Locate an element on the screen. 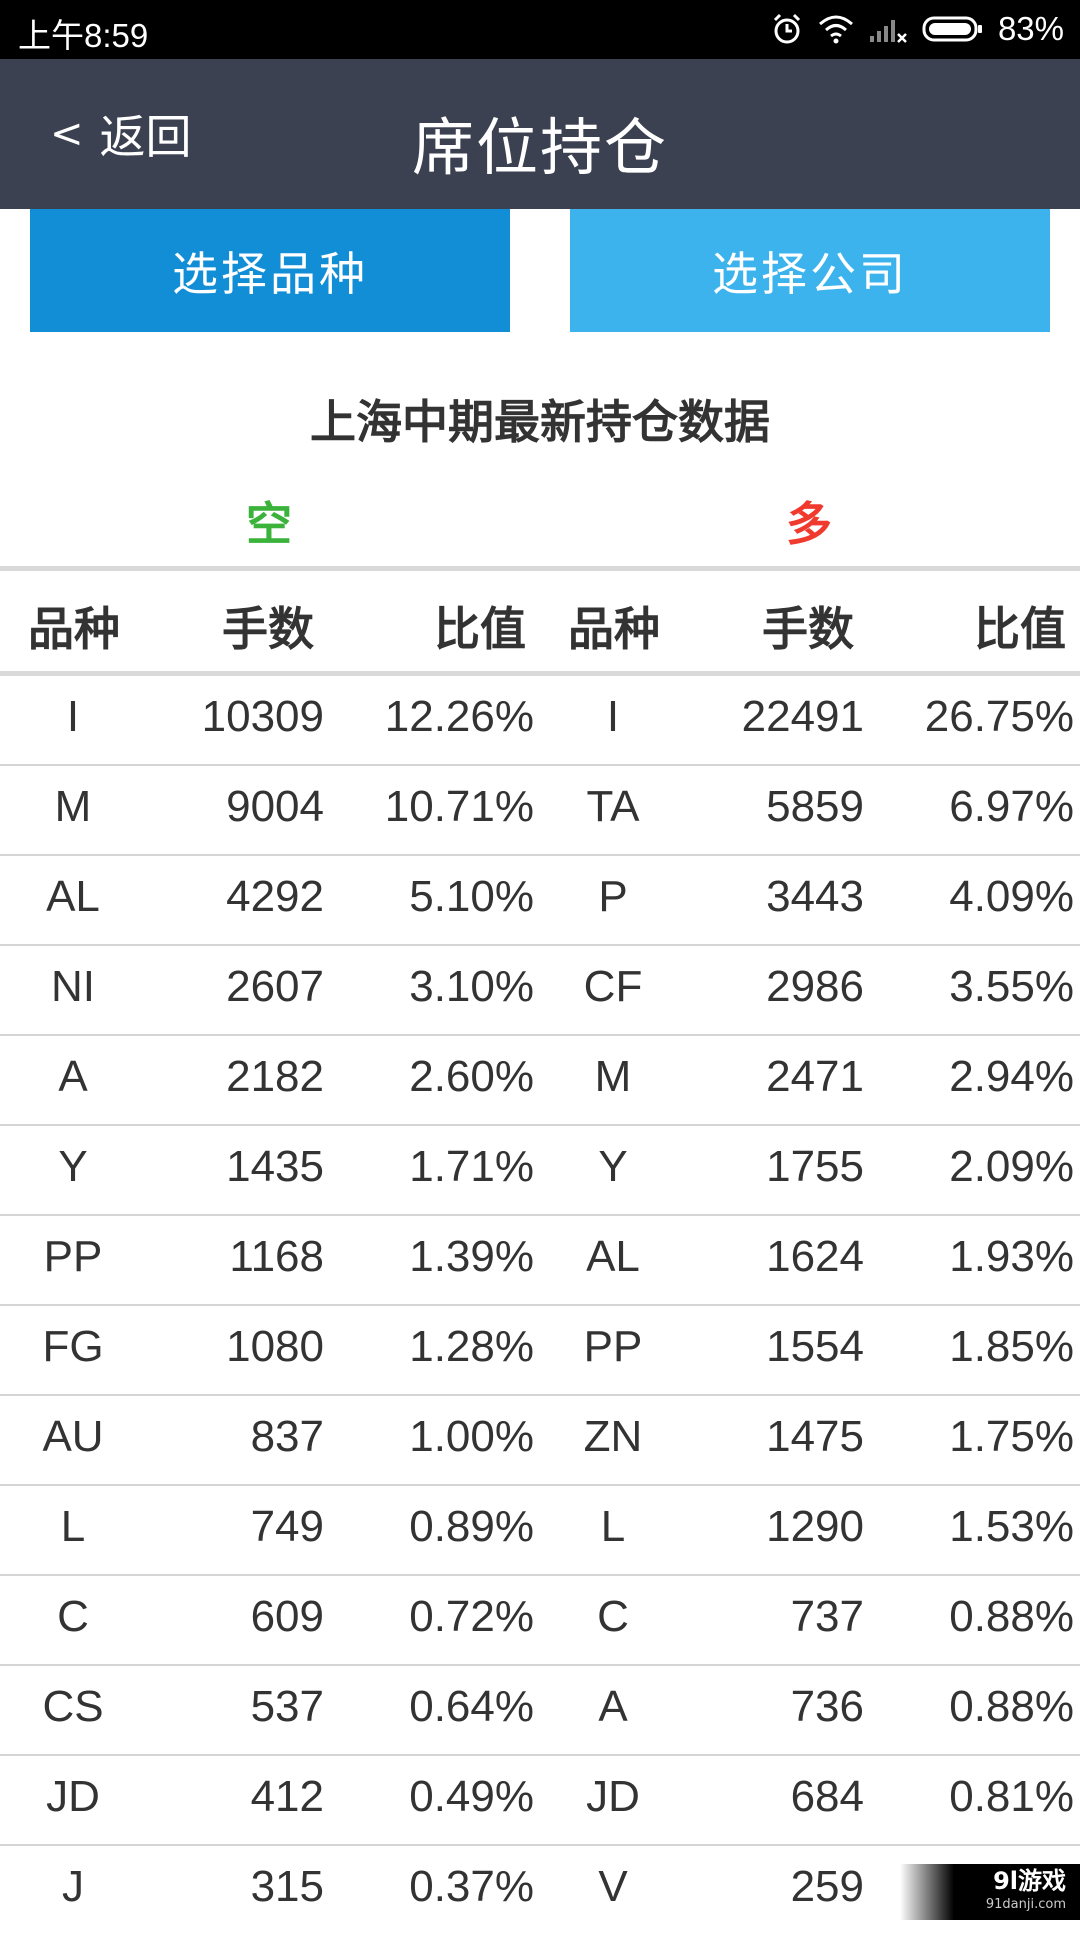 The image size is (1080, 1936). long-lots-cell: 684 is located at coordinates (827, 1796).